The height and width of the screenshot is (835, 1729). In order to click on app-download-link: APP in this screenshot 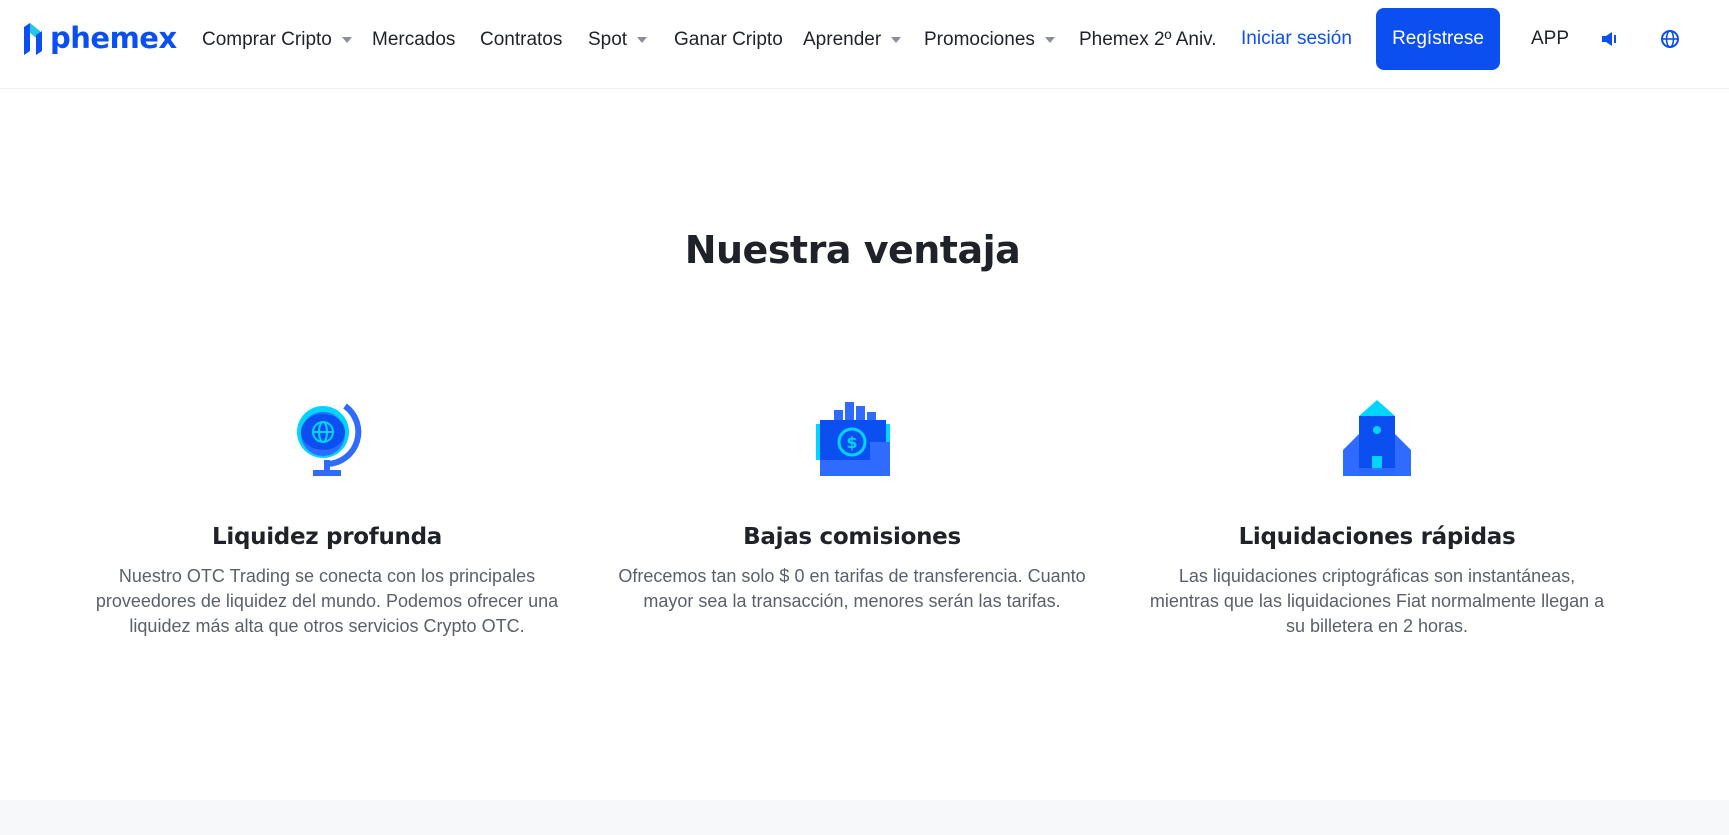, I will do `click(1550, 39)`.